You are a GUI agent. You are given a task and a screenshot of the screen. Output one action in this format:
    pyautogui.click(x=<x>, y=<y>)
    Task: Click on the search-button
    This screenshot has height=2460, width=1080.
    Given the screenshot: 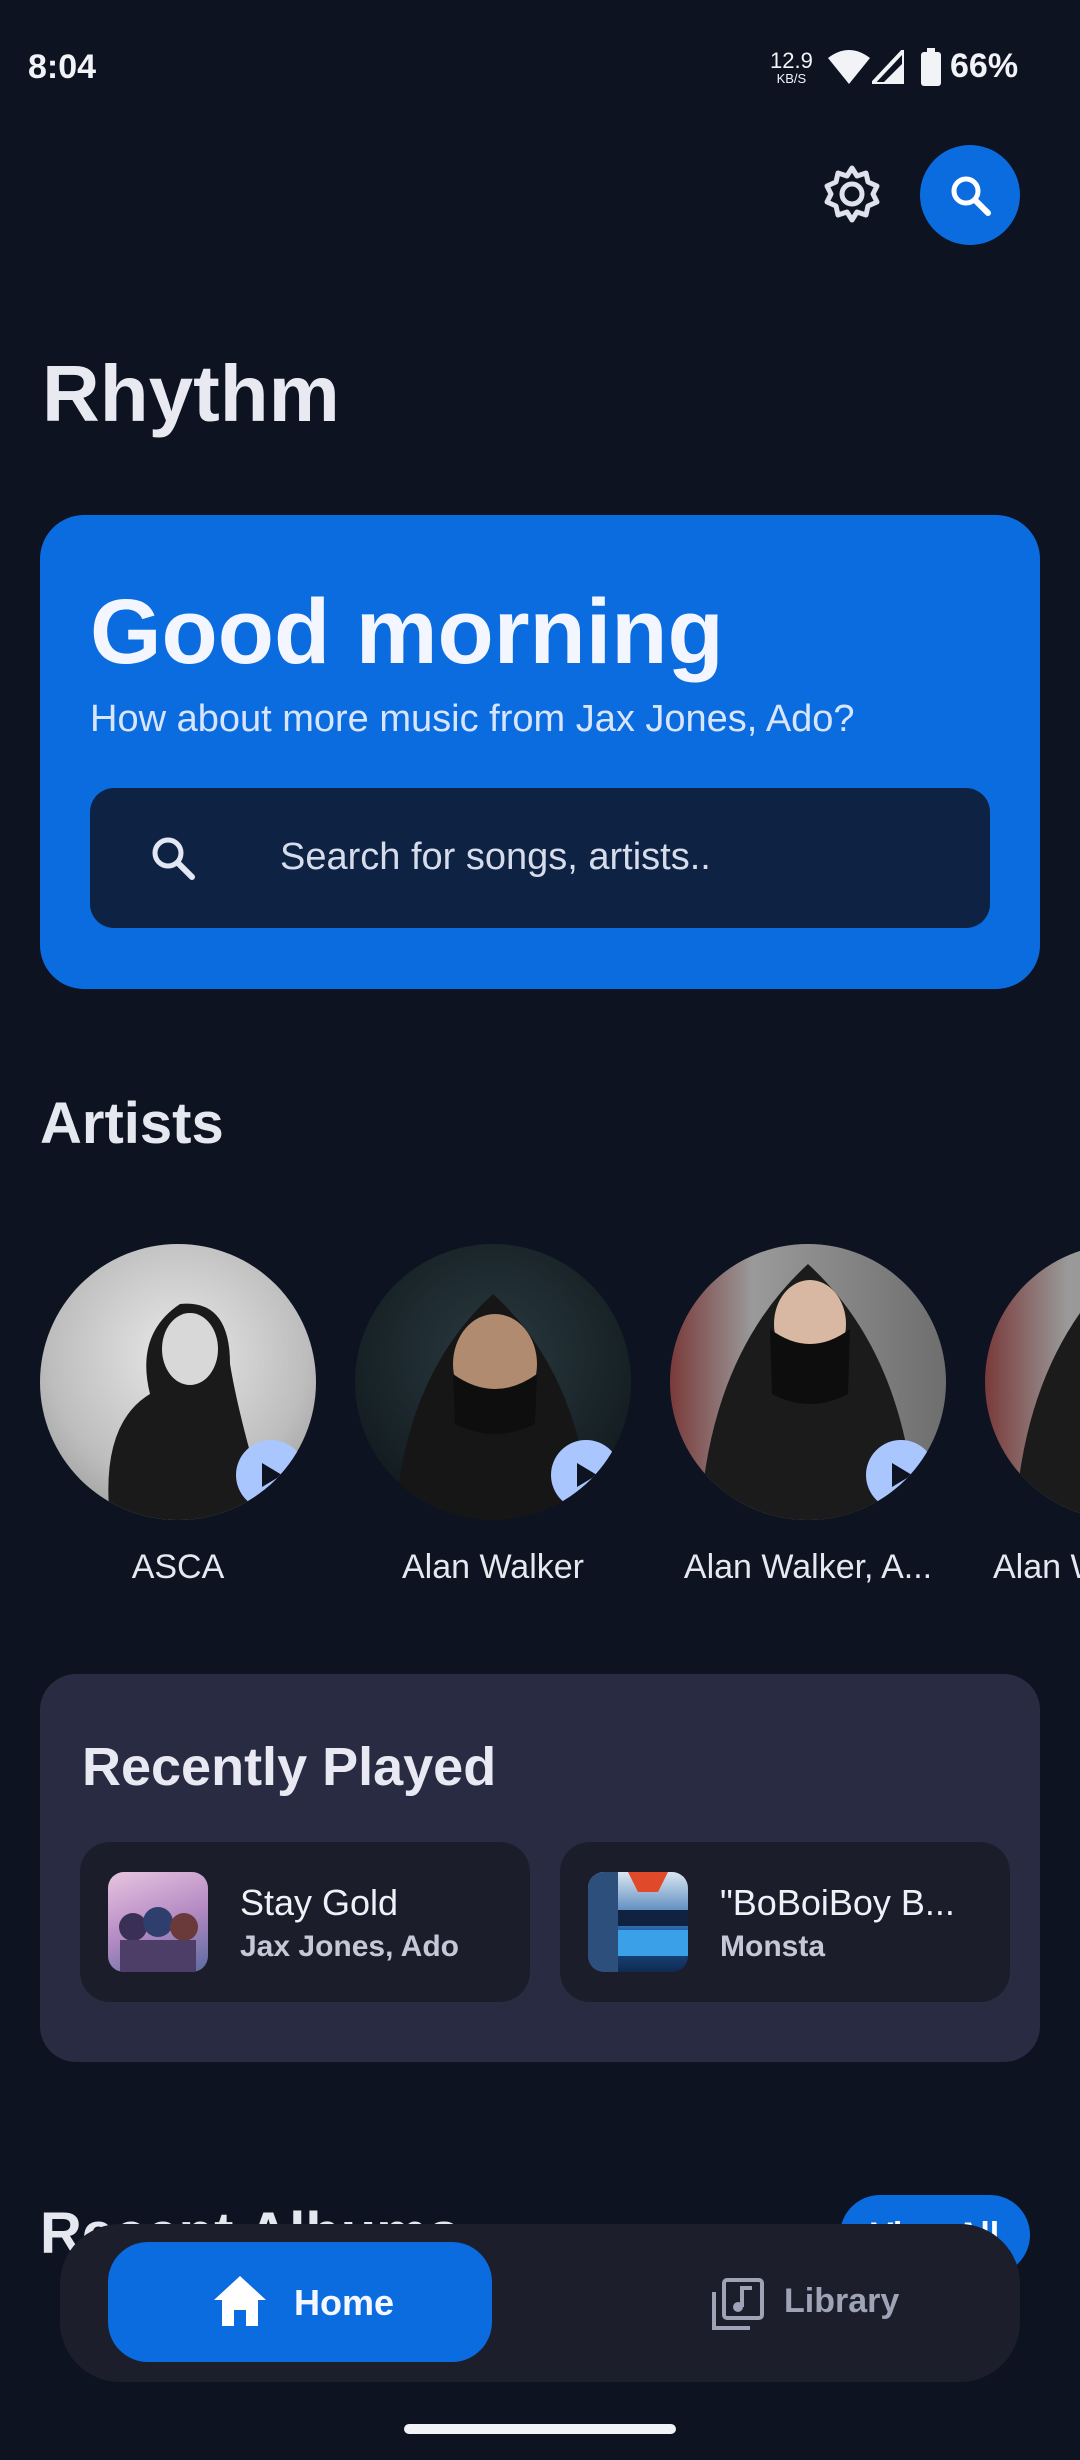 What is the action you would take?
    pyautogui.click(x=970, y=195)
    